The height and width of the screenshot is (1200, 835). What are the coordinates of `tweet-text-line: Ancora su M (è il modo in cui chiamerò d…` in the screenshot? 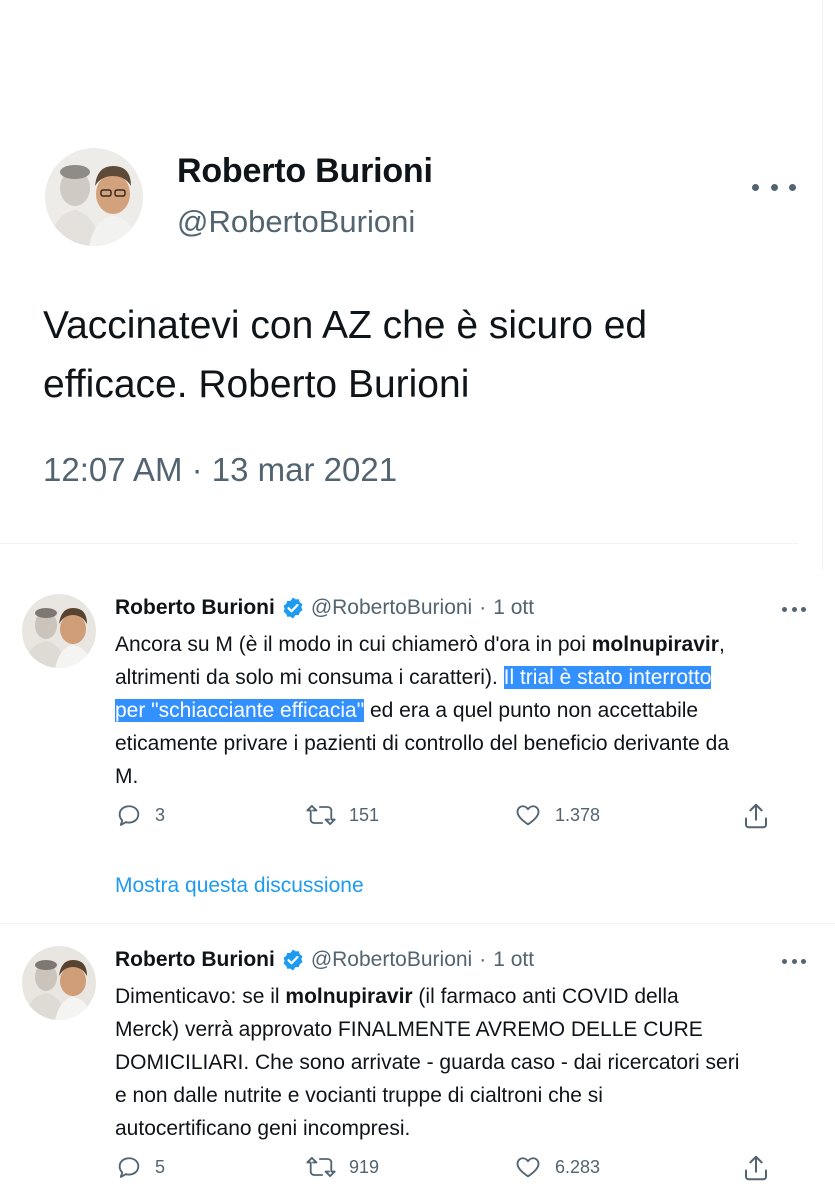 It's located at (465, 644).